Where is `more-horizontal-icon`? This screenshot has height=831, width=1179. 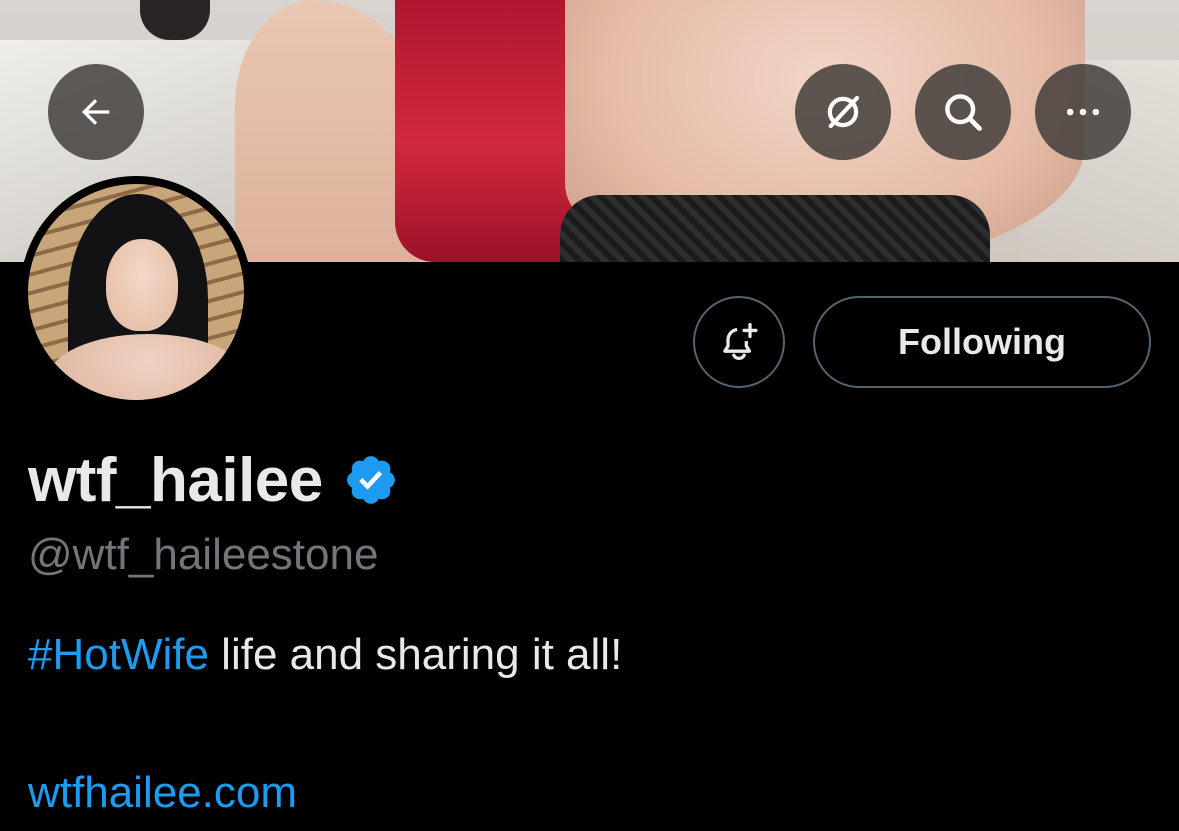
more-horizontal-icon is located at coordinates (1083, 112).